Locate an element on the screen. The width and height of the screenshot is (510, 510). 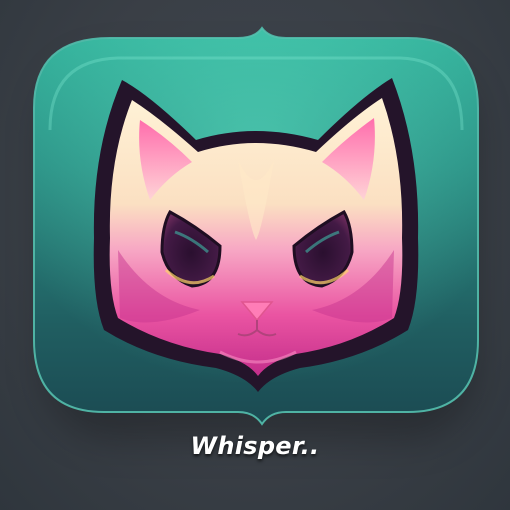
app-name-label: Whisper.. is located at coordinates (255, 446).